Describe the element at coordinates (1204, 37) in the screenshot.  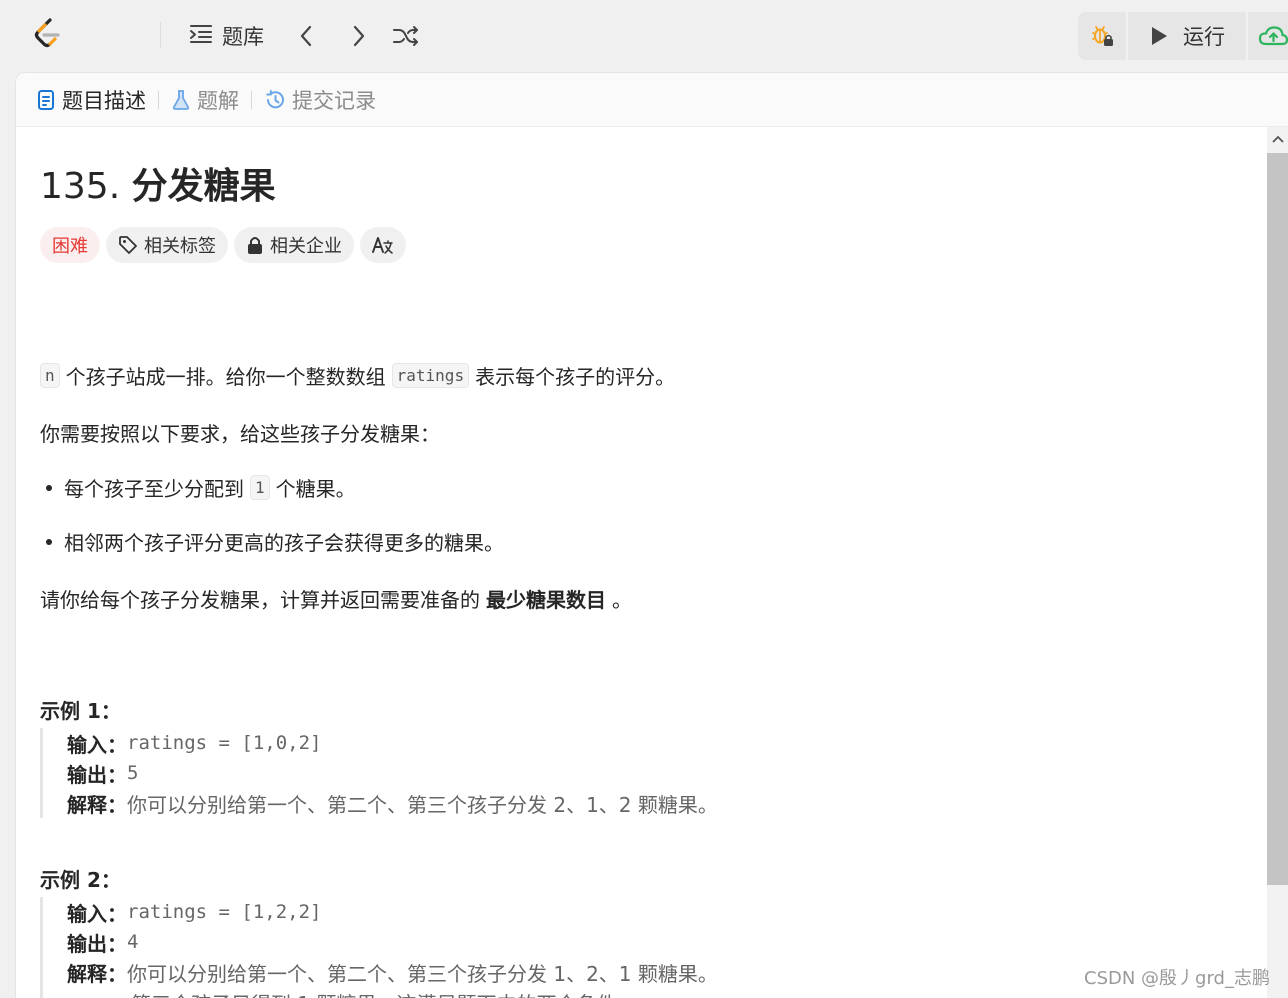
I see `run-label: 运行` at that location.